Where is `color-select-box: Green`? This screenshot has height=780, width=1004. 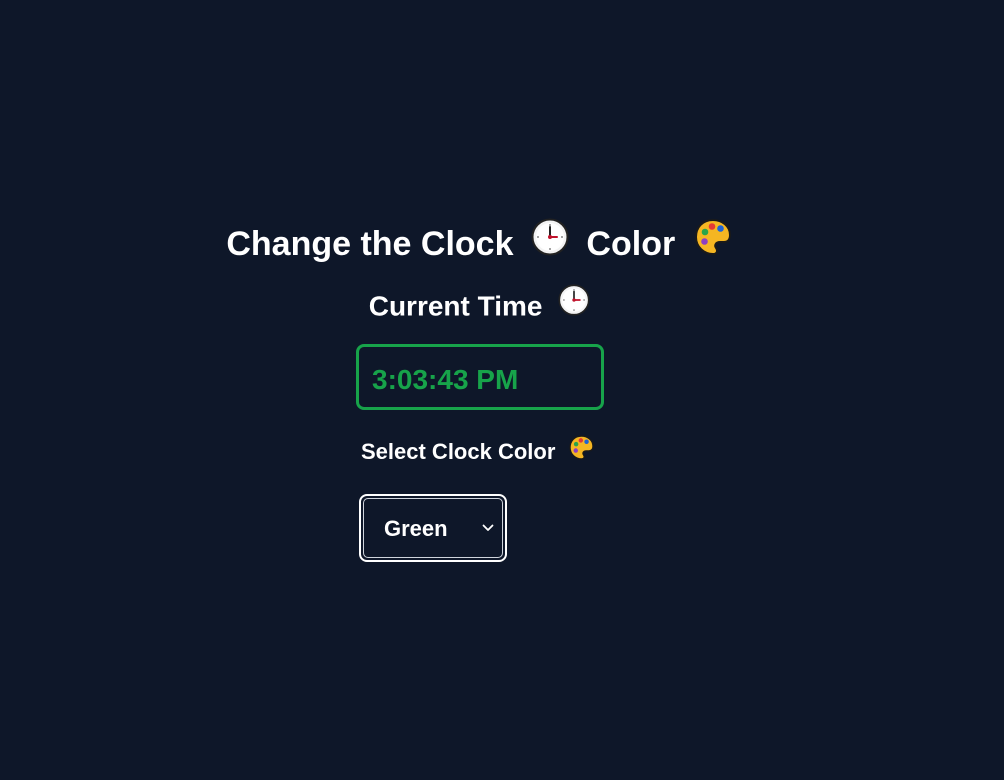
color-select-box: Green is located at coordinates (433, 528).